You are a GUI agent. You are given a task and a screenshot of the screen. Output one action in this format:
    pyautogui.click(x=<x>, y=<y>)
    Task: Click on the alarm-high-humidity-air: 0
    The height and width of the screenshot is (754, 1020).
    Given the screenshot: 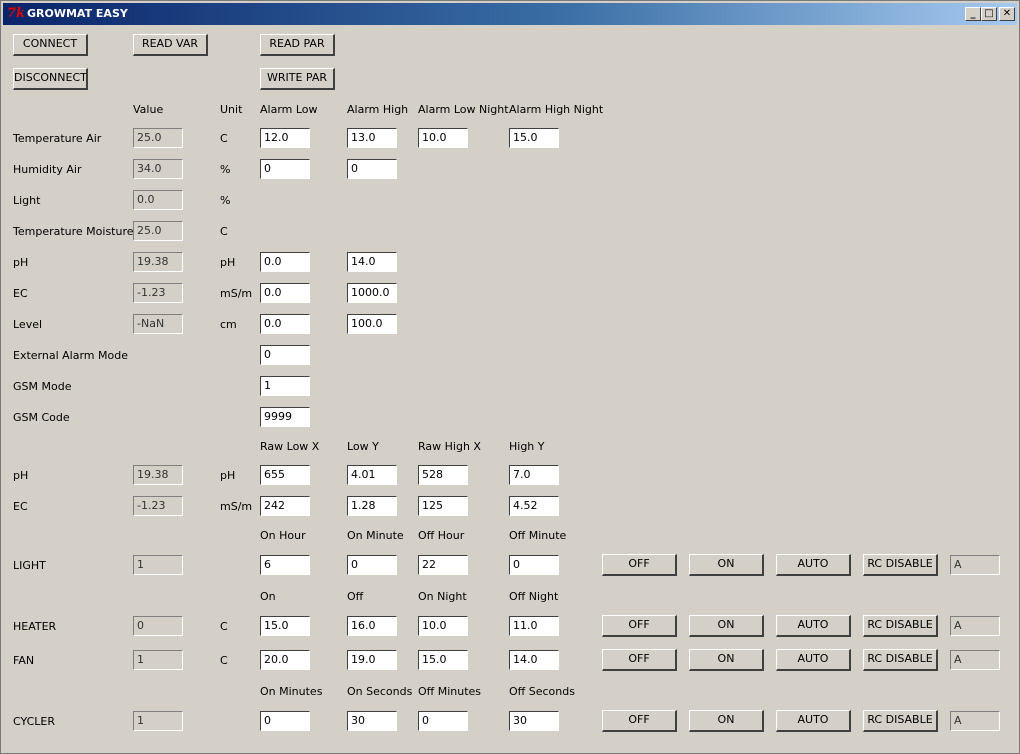 What is the action you would take?
    pyautogui.click(x=372, y=169)
    